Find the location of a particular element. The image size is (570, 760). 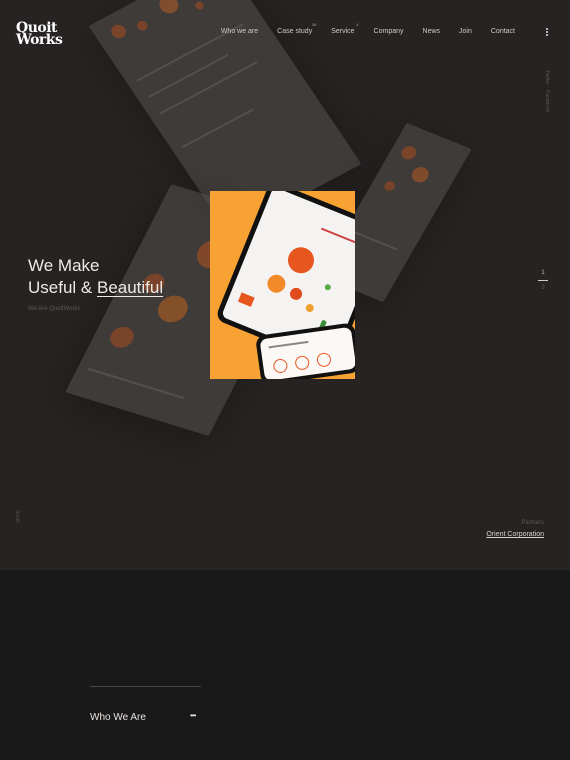

hero-subtitle: We Are QuoitWorks is located at coordinates (54, 309).